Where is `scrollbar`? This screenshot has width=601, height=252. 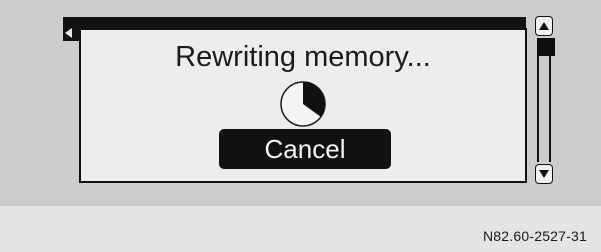 scrollbar is located at coordinates (545, 101).